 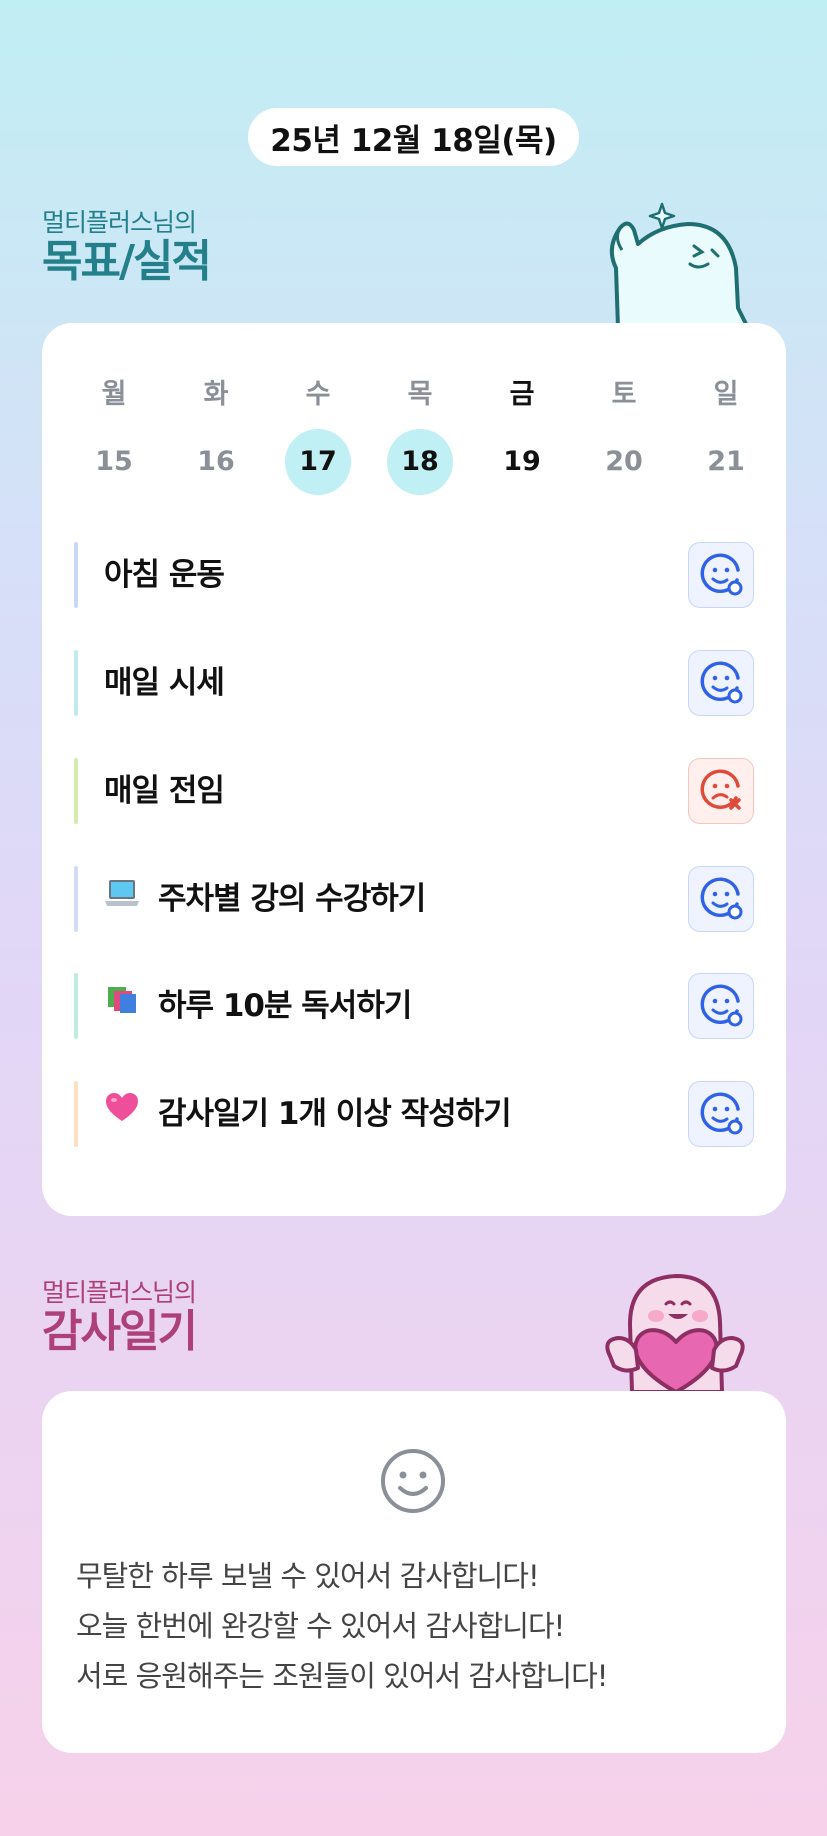 I want to click on date-label: 25년 12월 18일(목), so click(x=413, y=140).